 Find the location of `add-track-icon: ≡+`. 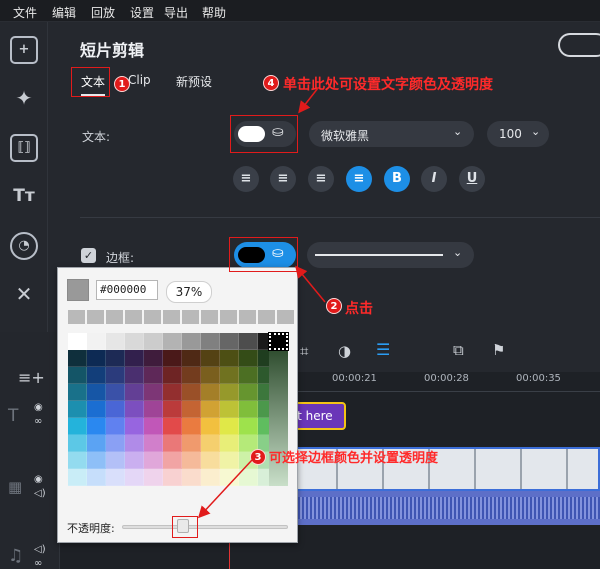

add-track-icon: ≡+ is located at coordinates (31, 377).